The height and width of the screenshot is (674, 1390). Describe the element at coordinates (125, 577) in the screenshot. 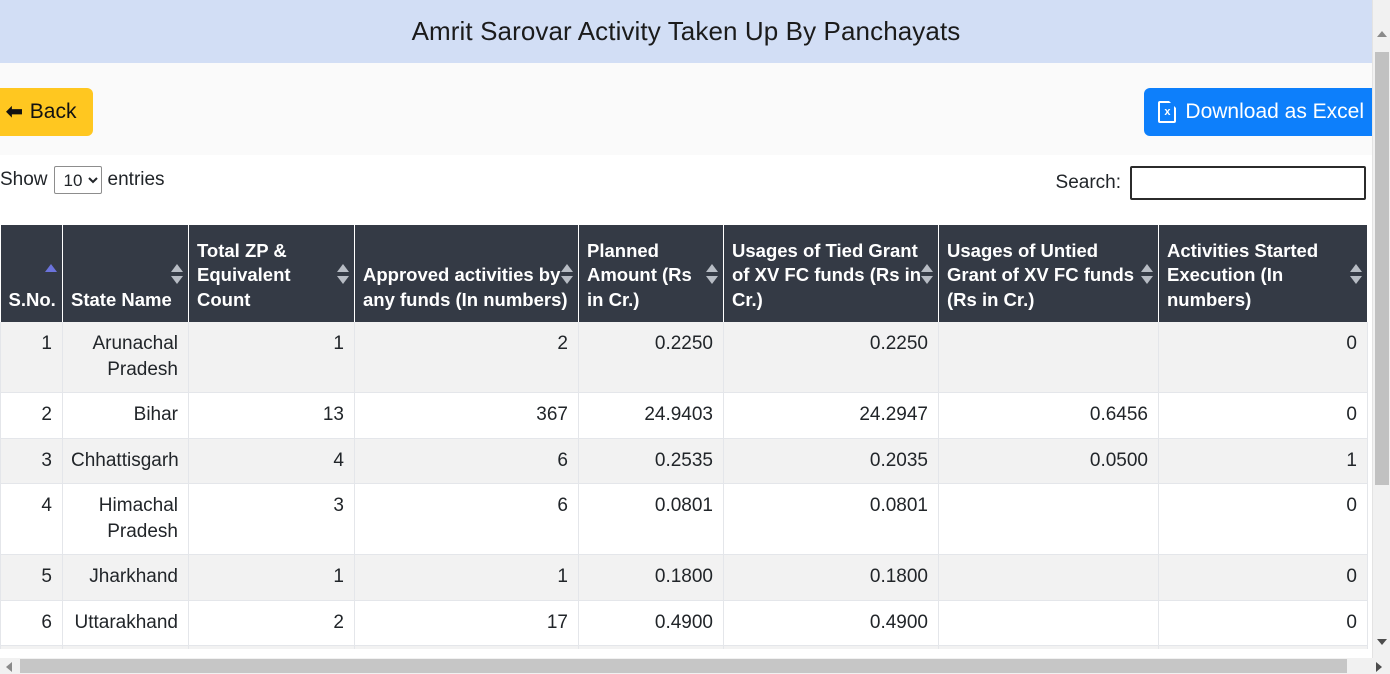

I see `table-cell: Jharkhand` at that location.